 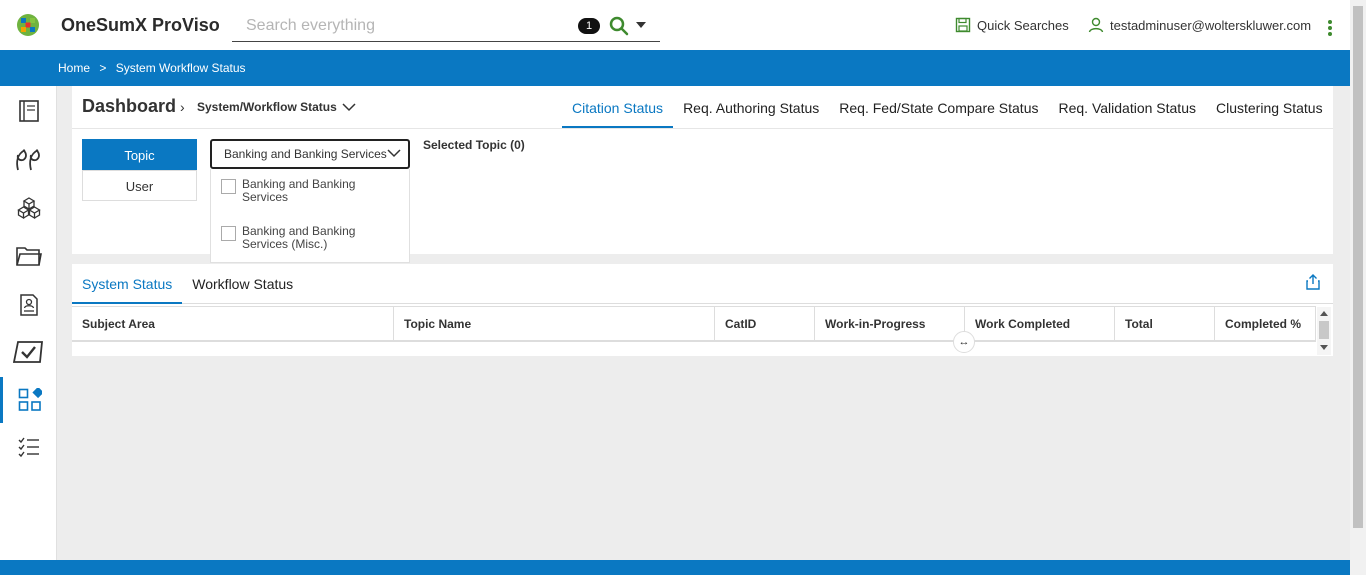 I want to click on tab-req-authoring-status: Req. Authoring Status, so click(x=751, y=107).